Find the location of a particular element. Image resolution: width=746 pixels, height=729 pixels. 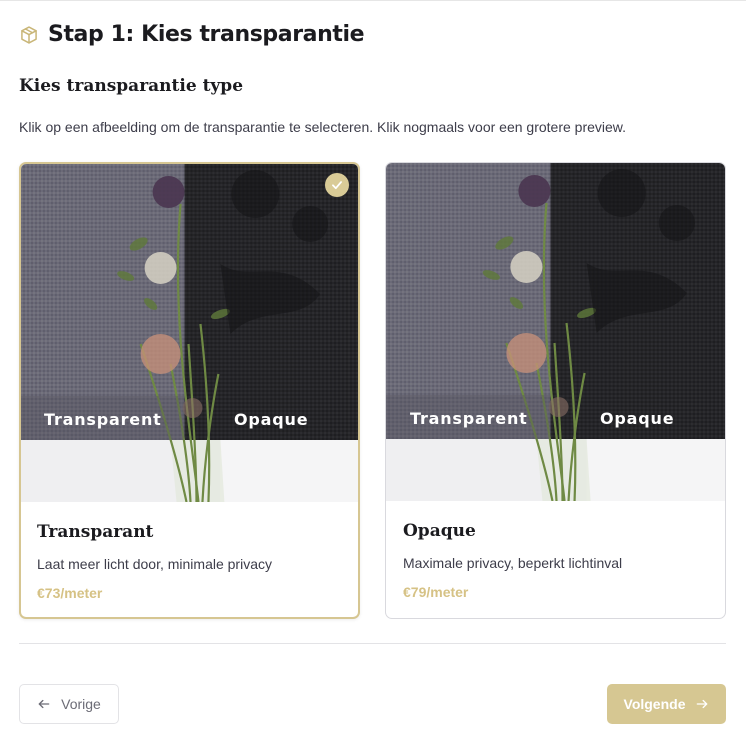

footer-divider is located at coordinates (372, 643).